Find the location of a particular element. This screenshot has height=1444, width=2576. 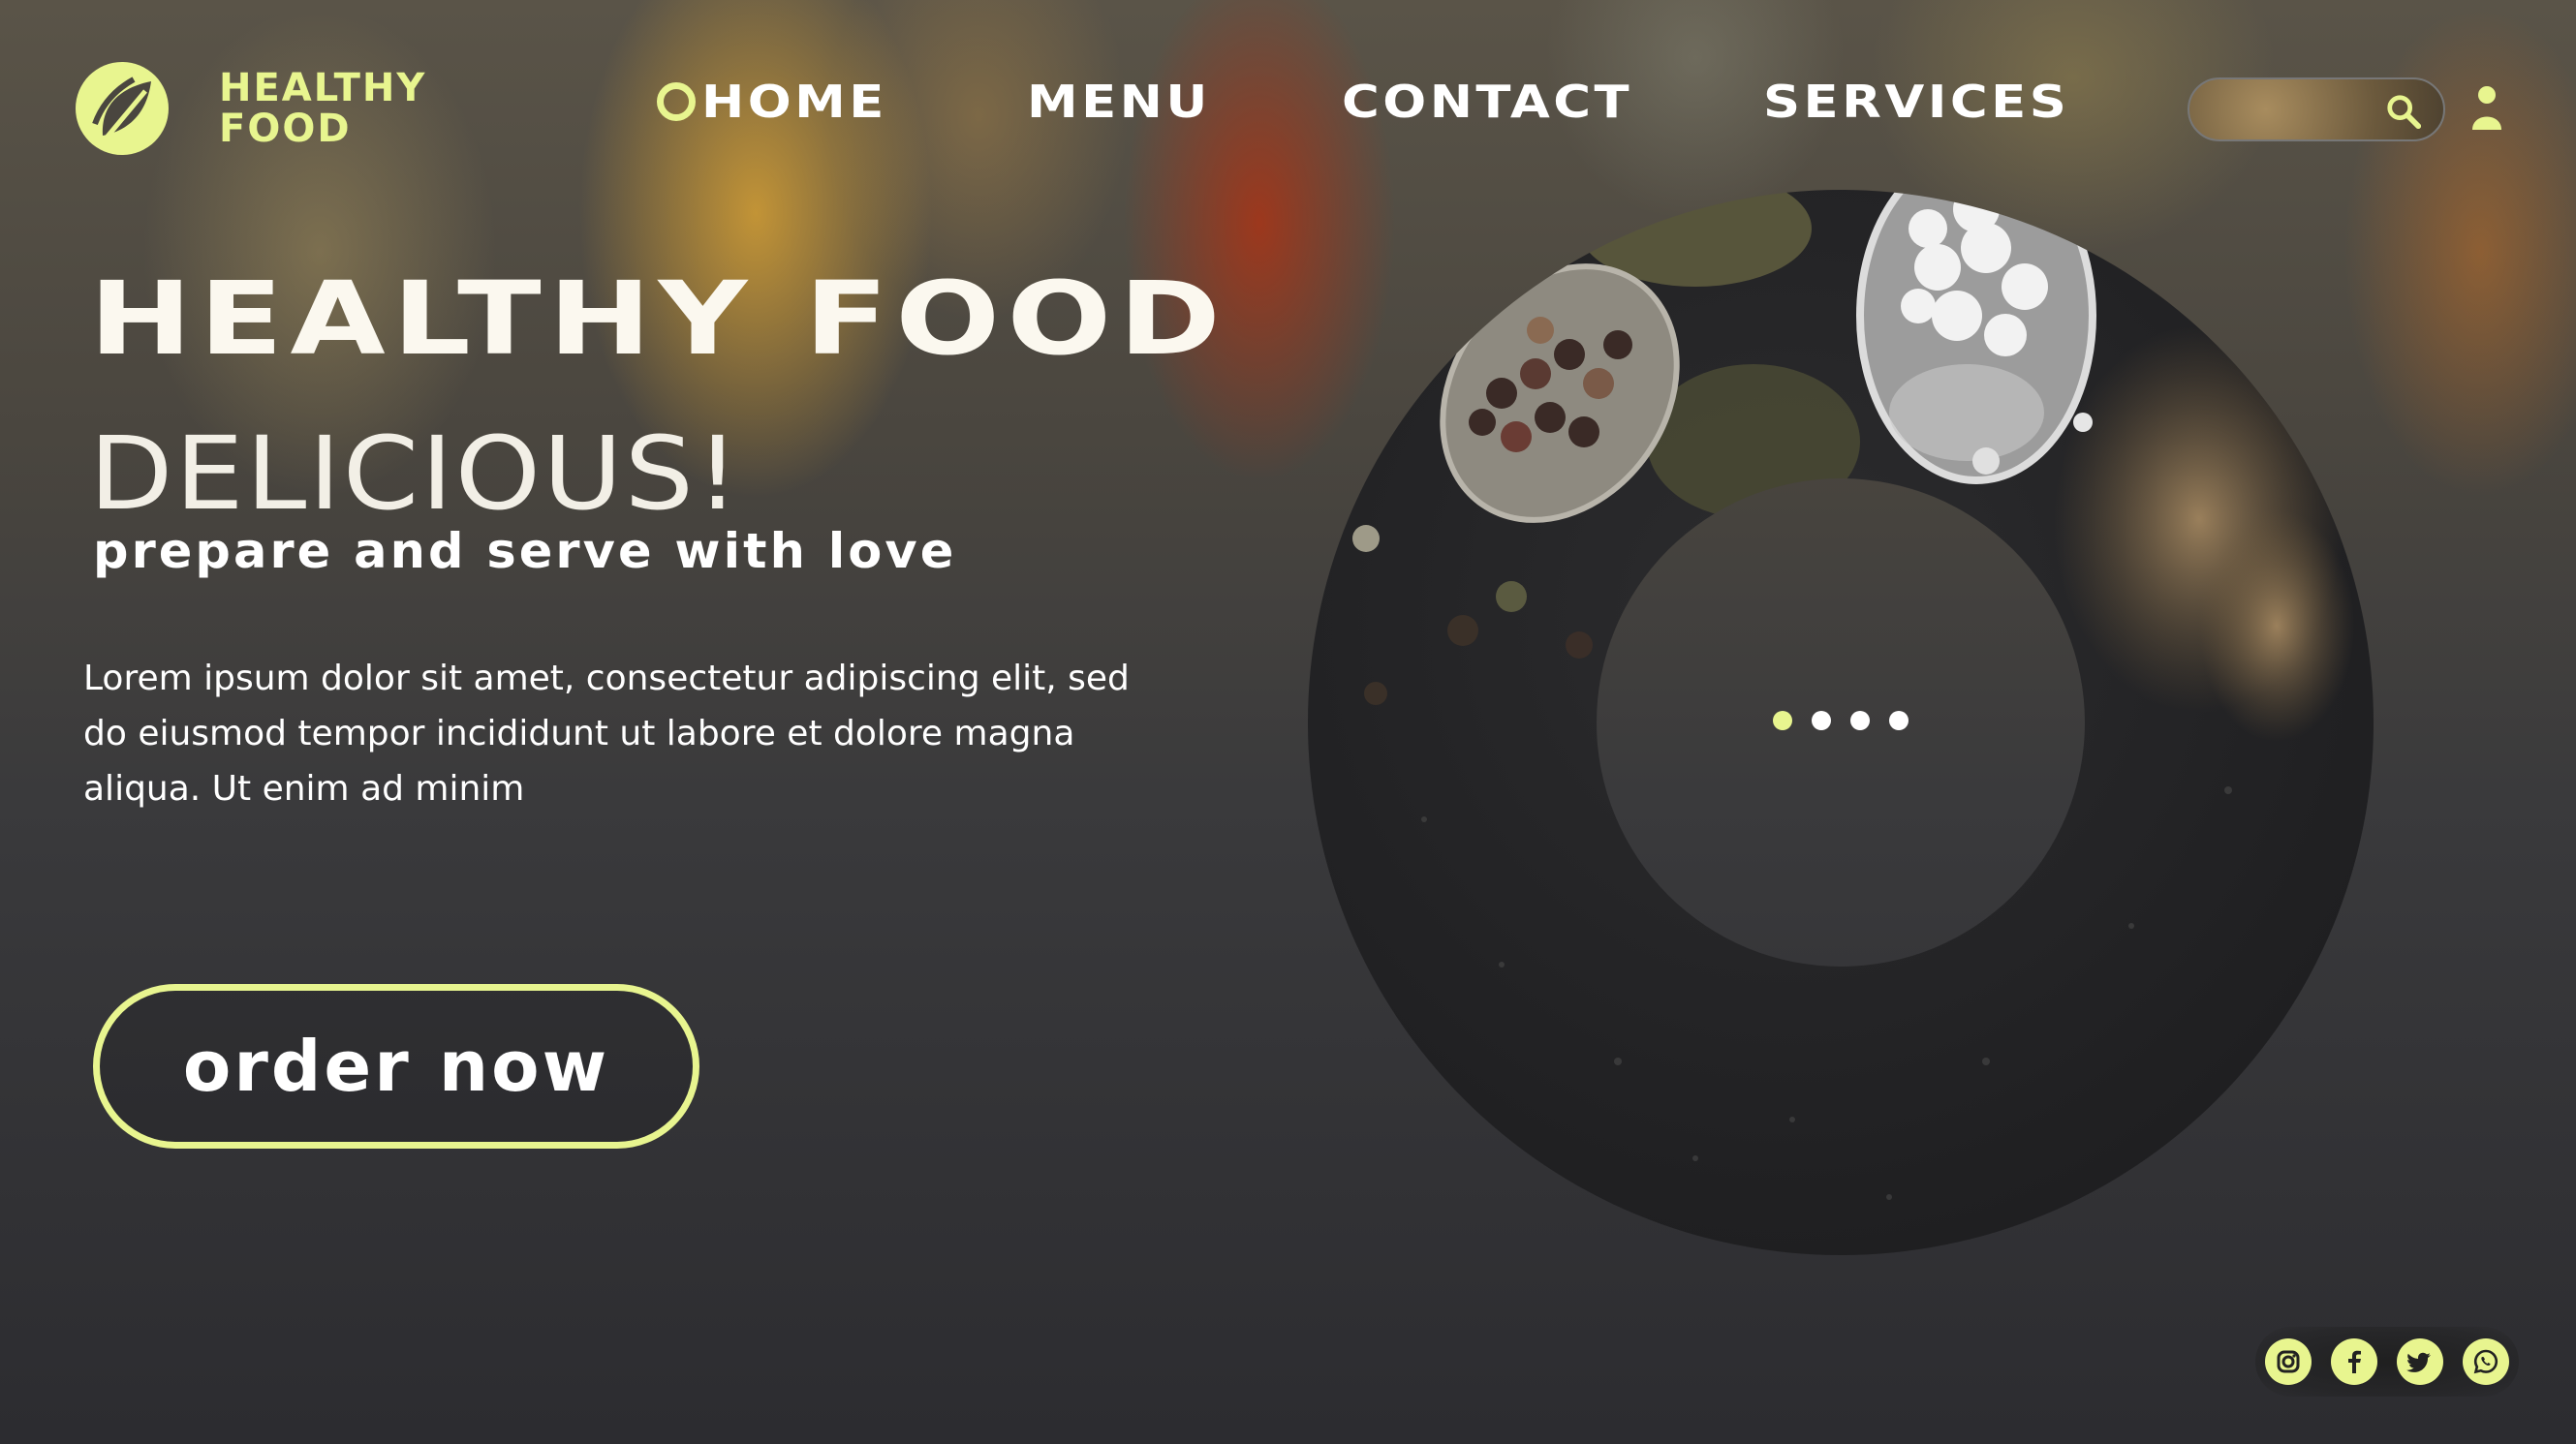

facebook-icon is located at coordinates (2354, 1361).